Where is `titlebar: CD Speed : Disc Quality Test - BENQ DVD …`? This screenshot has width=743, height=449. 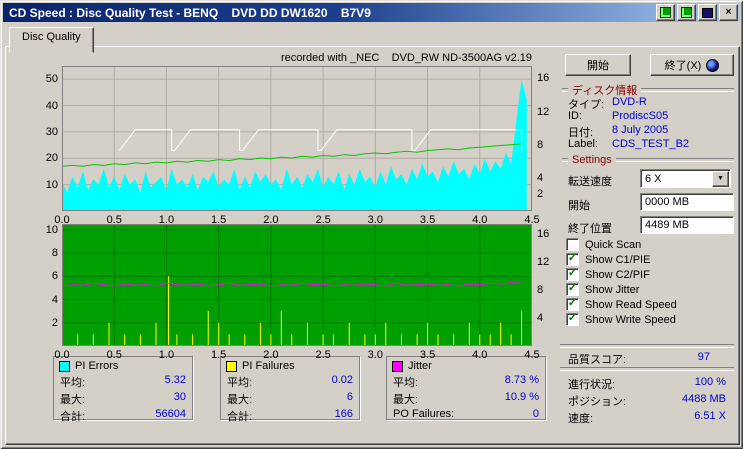 titlebar: CD Speed : Disc Quality Test - BENQ DVD … is located at coordinates (371, 12).